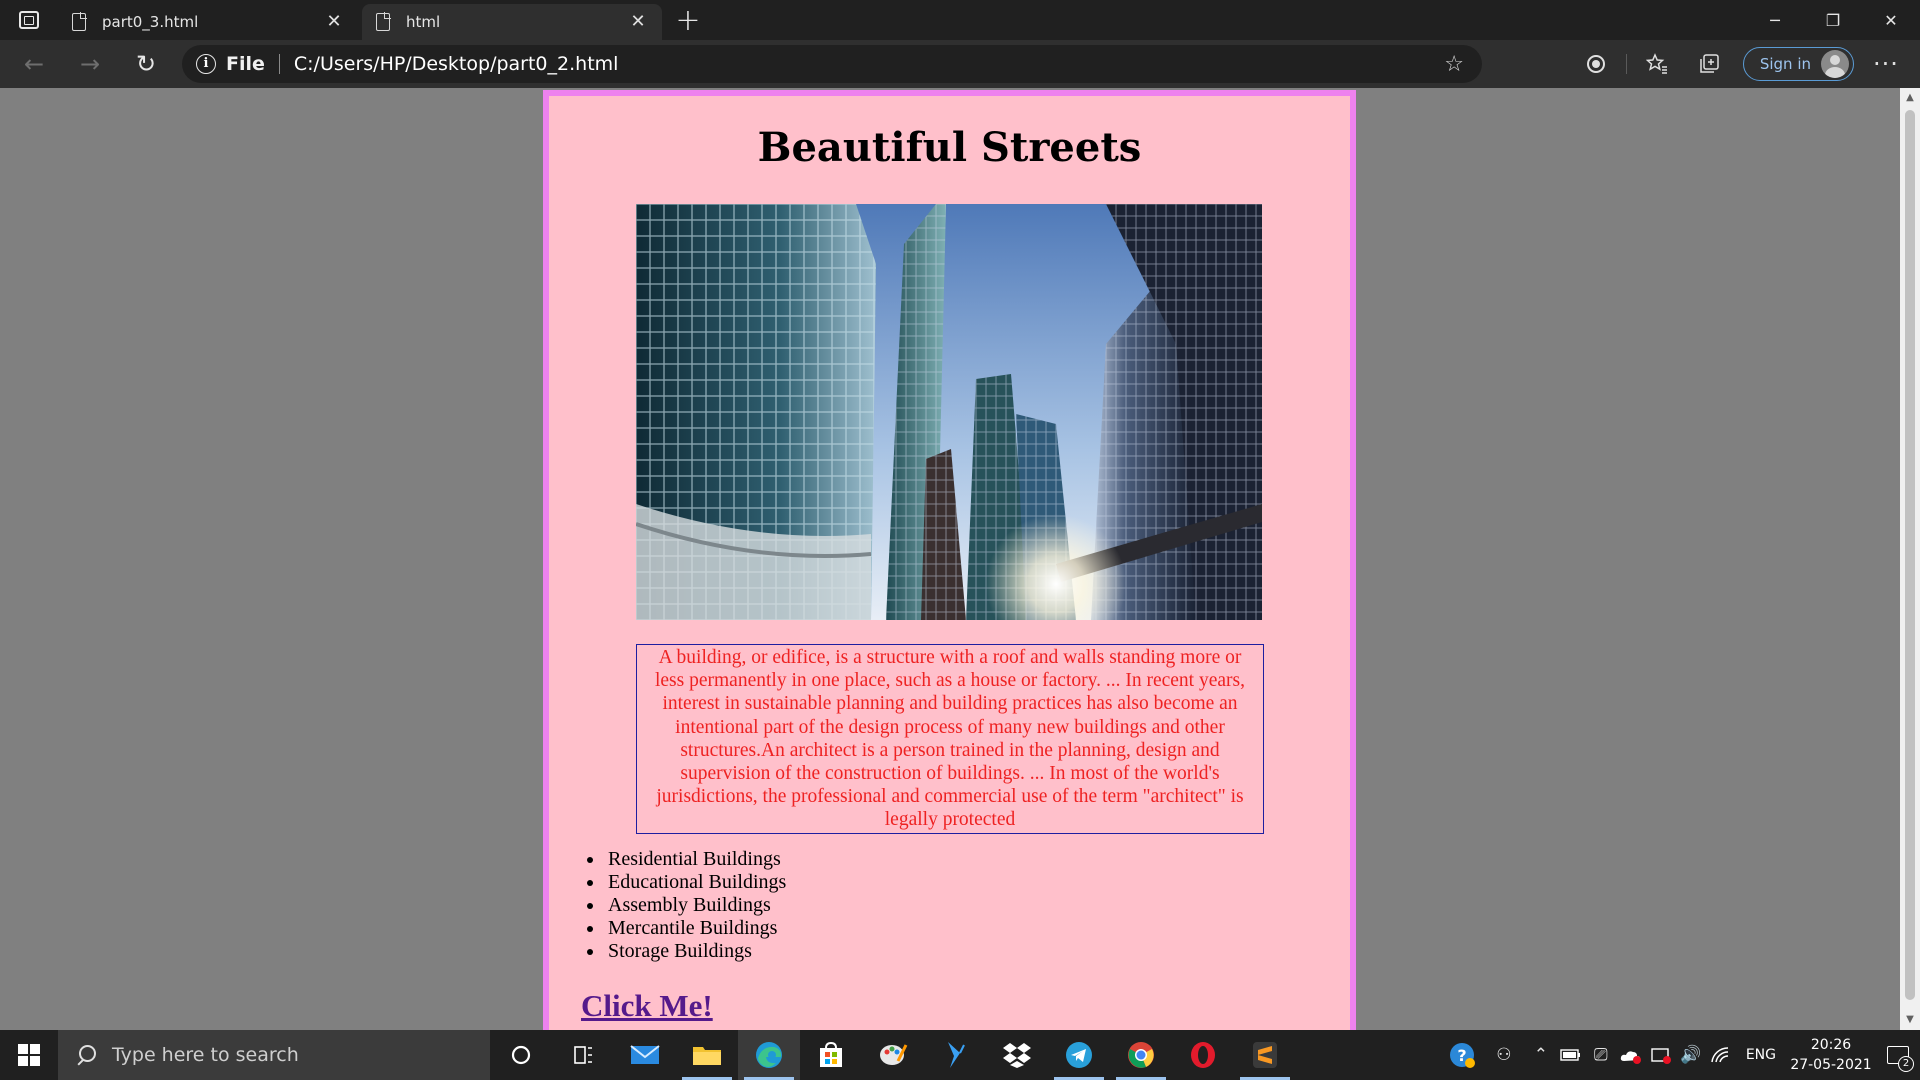  I want to click on vertical-scrollbar: ▲ ▼, so click(1910, 559).